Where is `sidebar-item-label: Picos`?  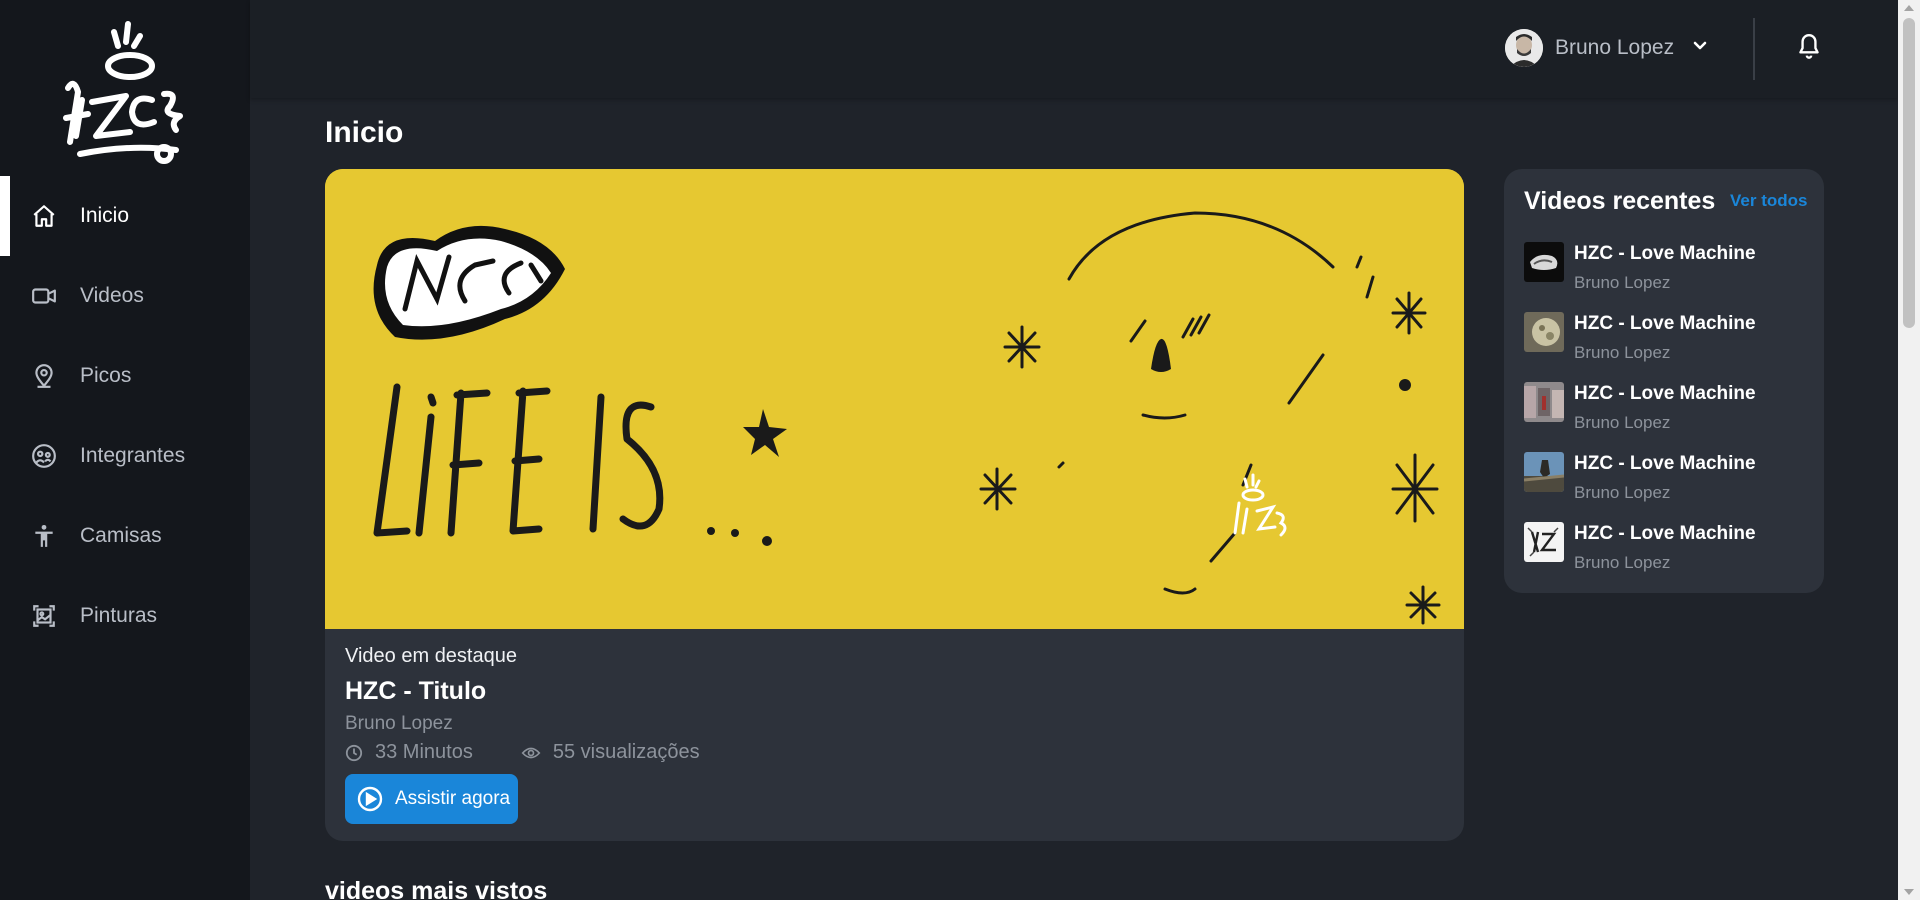 sidebar-item-label: Picos is located at coordinates (106, 375).